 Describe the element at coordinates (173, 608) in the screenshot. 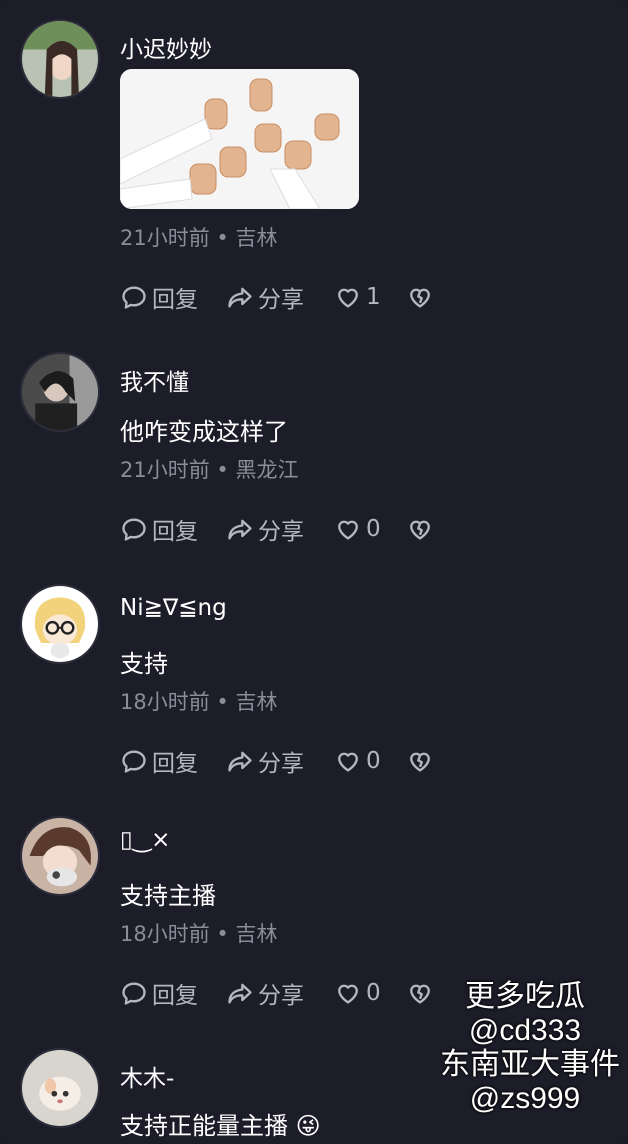

I see `username: Ni≧∇≦ng` at that location.